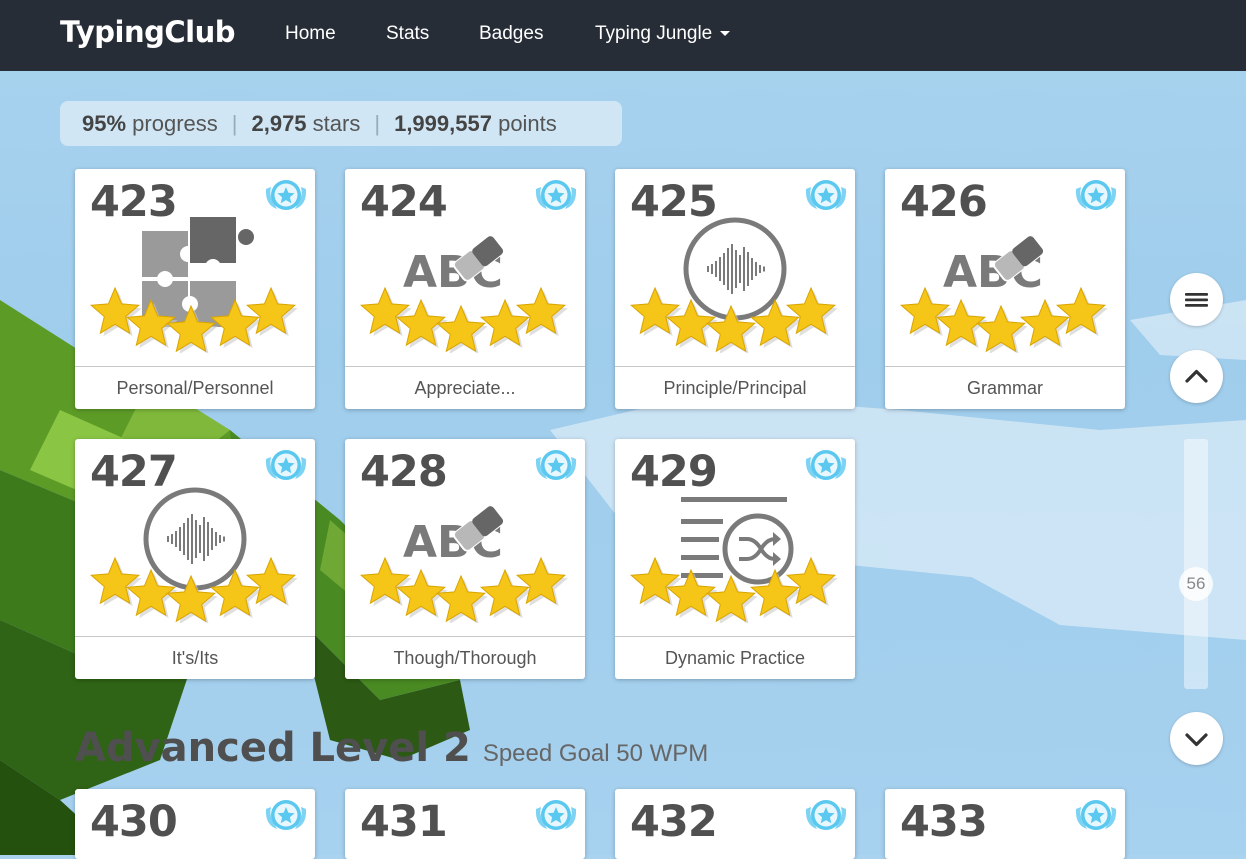 This screenshot has width=1246, height=859. Describe the element at coordinates (443, 123) in the screenshot. I see `points-value: 1,999,557` at that location.